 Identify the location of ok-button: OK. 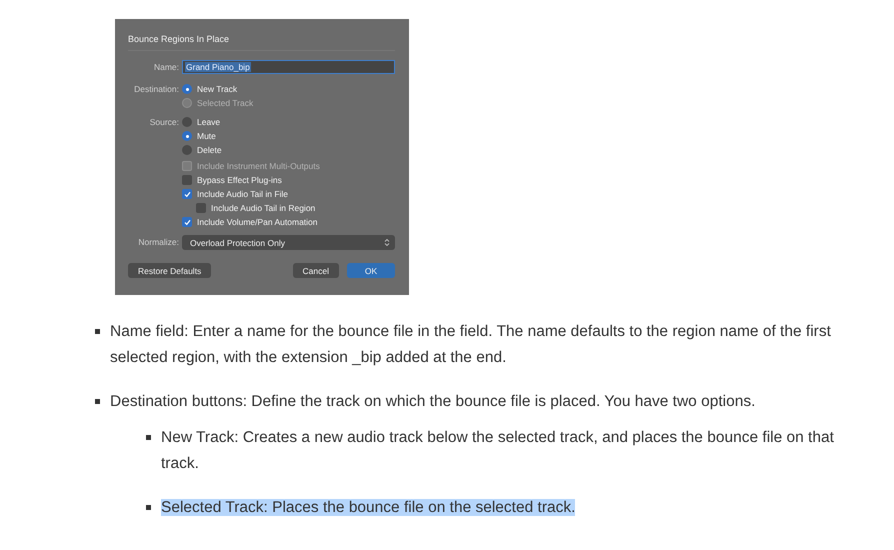
(371, 270).